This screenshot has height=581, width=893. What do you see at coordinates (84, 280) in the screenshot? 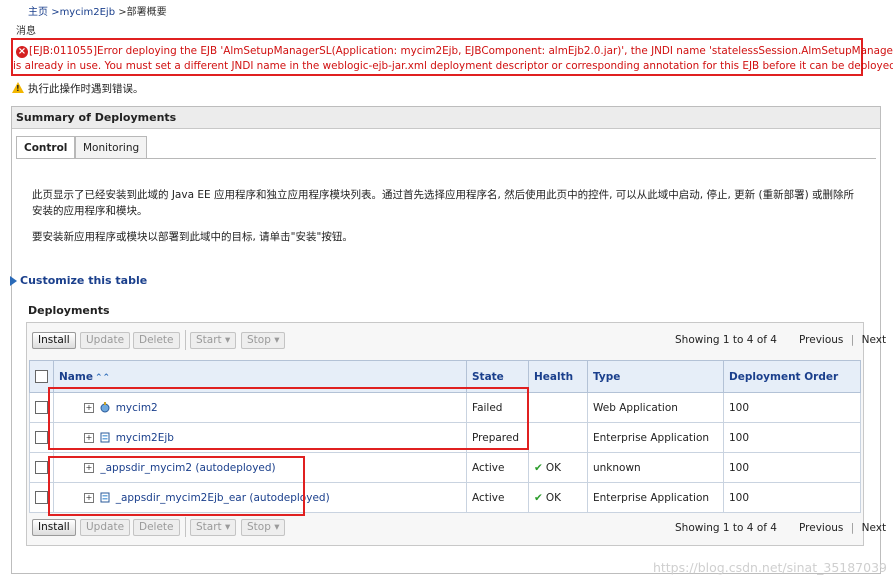
I see `customize-table-label: Customize this table` at bounding box center [84, 280].